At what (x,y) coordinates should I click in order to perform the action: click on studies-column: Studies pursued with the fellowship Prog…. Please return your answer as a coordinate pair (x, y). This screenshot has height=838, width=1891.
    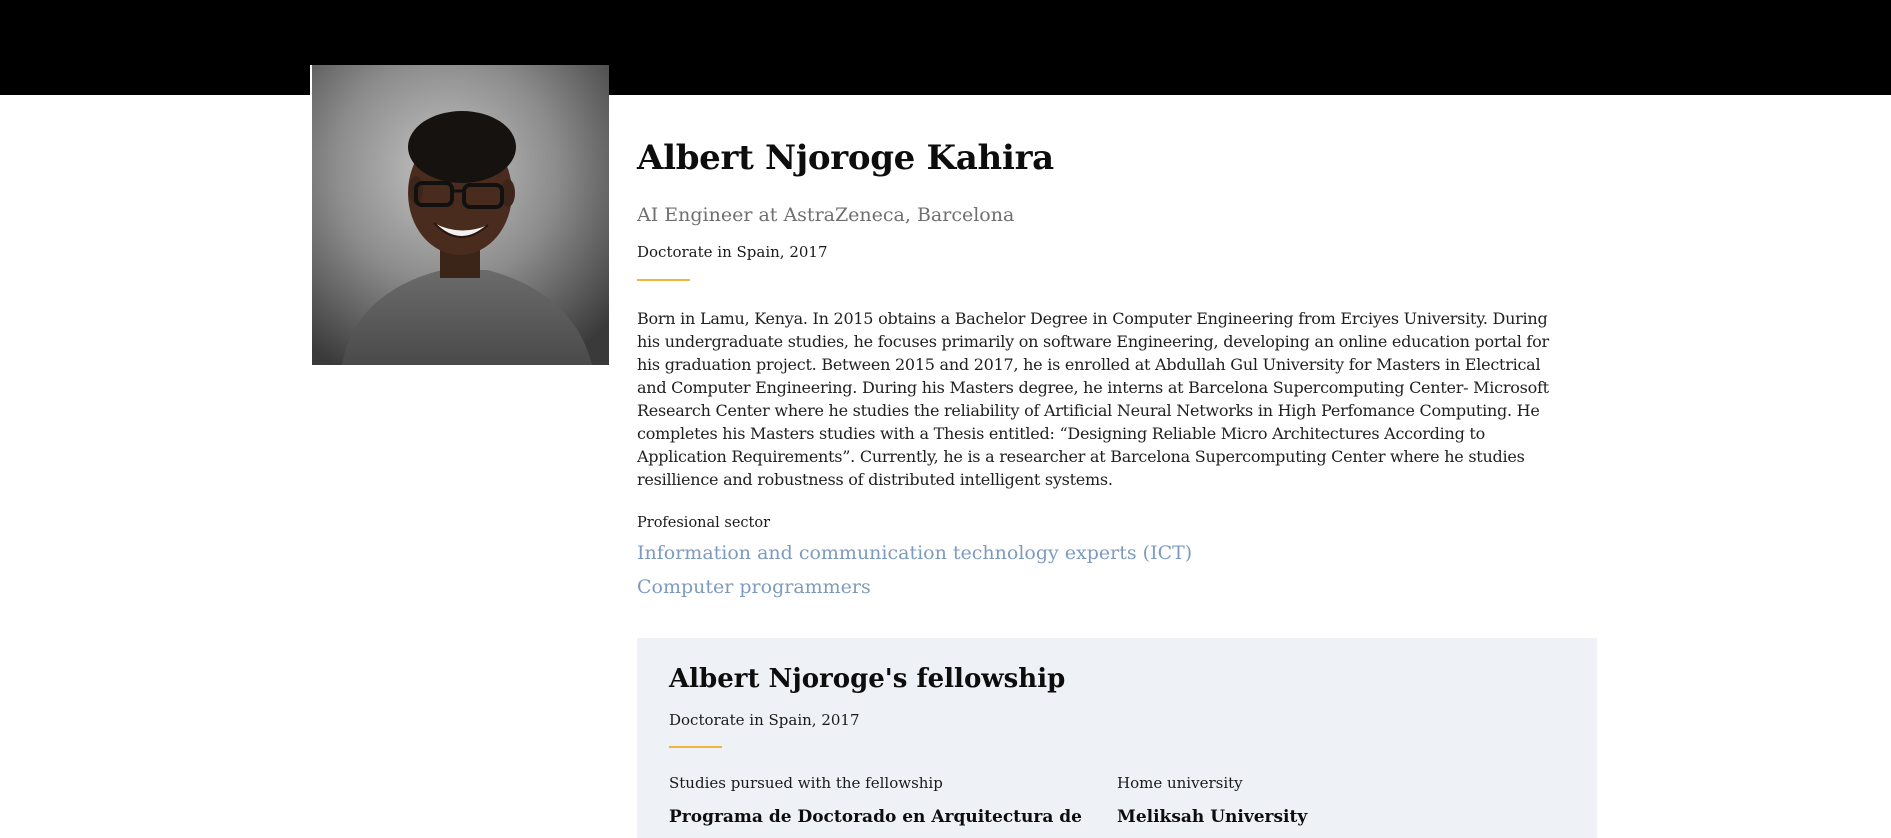
    Looking at the image, I should click on (893, 801).